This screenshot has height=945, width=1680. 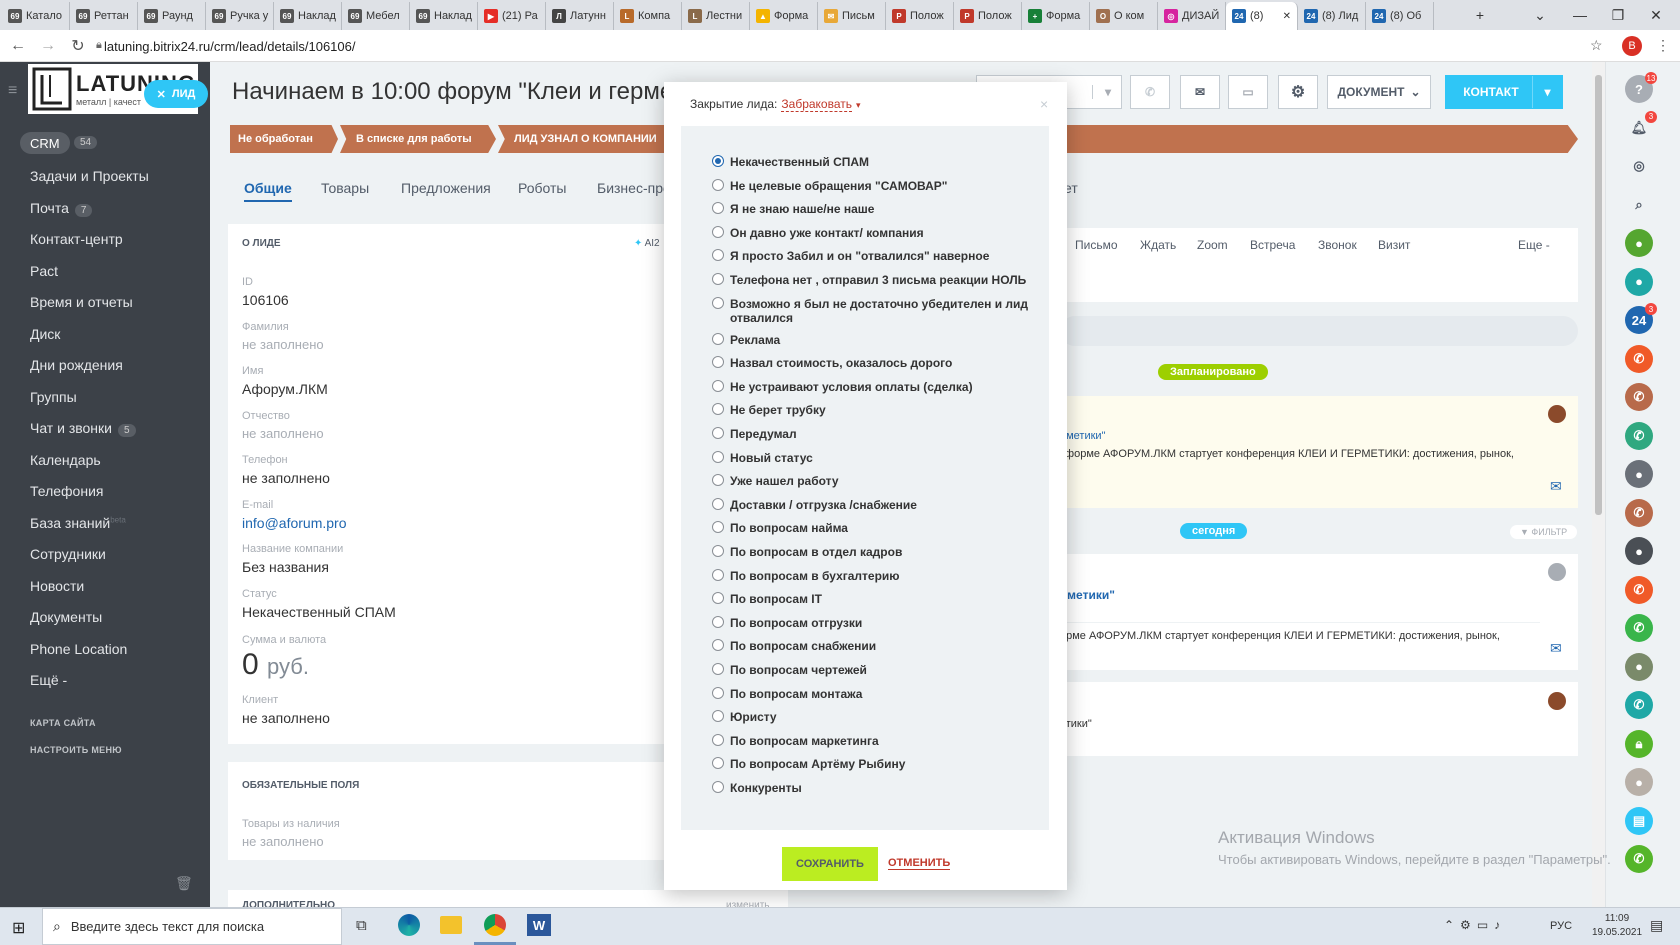 I want to click on chat-icon: ▭, so click(x=1248, y=92).